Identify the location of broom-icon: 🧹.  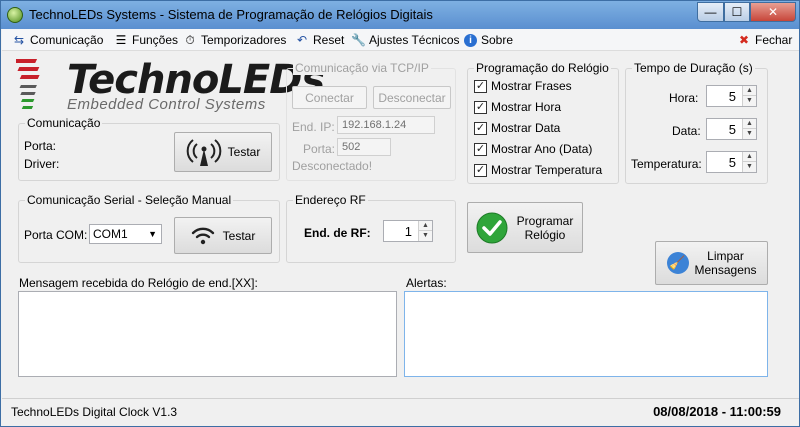
(677, 263).